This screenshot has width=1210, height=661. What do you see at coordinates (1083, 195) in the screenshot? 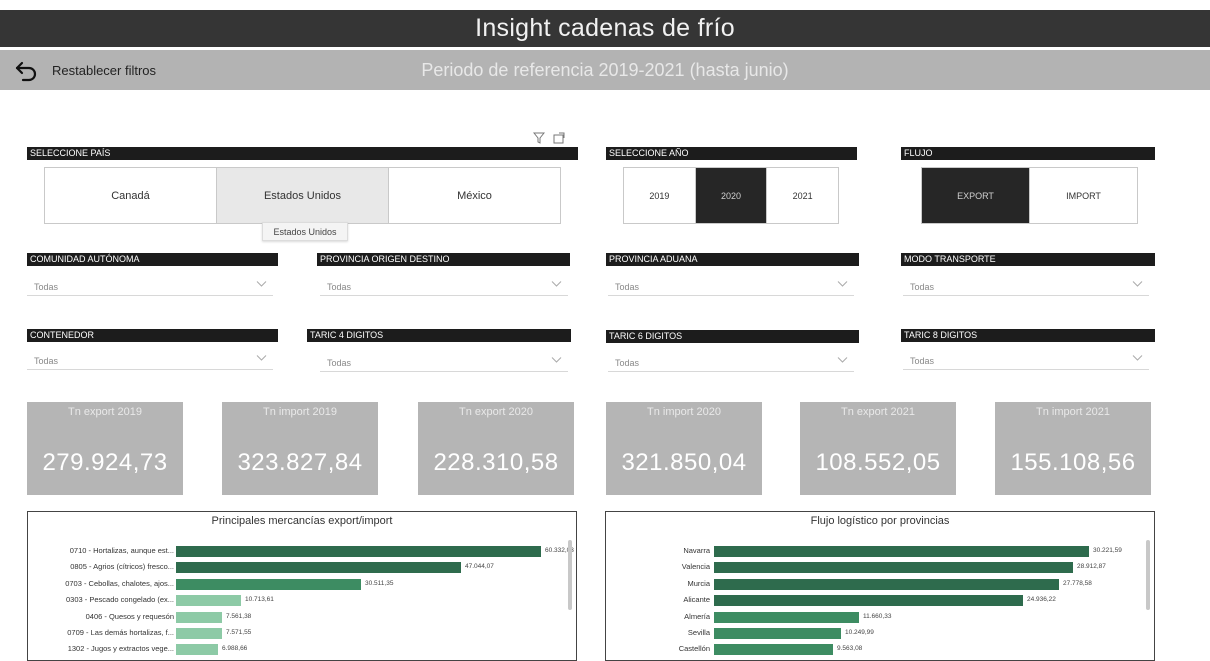
I see `flow-option-import: IMPORT` at bounding box center [1083, 195].